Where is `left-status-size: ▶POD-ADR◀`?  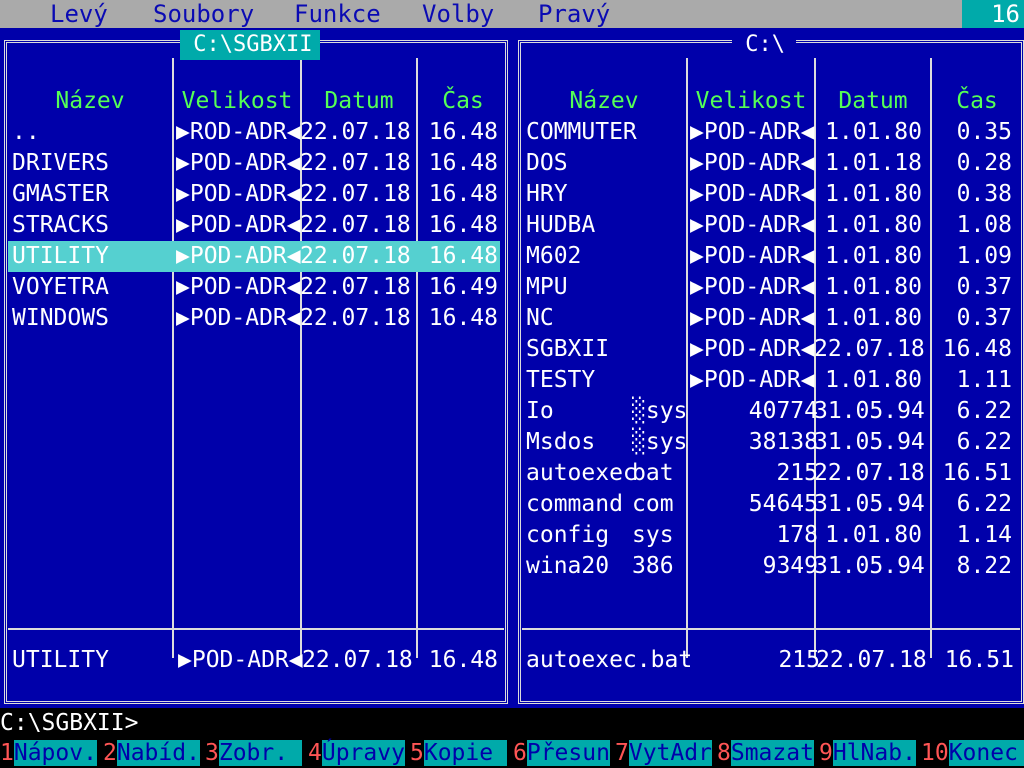 left-status-size: ▶POD-ADR◀ is located at coordinates (240, 660).